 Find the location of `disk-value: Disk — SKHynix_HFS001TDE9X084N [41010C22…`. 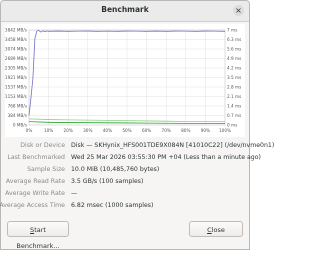

disk-value: Disk — SKHynix_HFS001TDE9X084N [41010C22… is located at coordinates (173, 145).